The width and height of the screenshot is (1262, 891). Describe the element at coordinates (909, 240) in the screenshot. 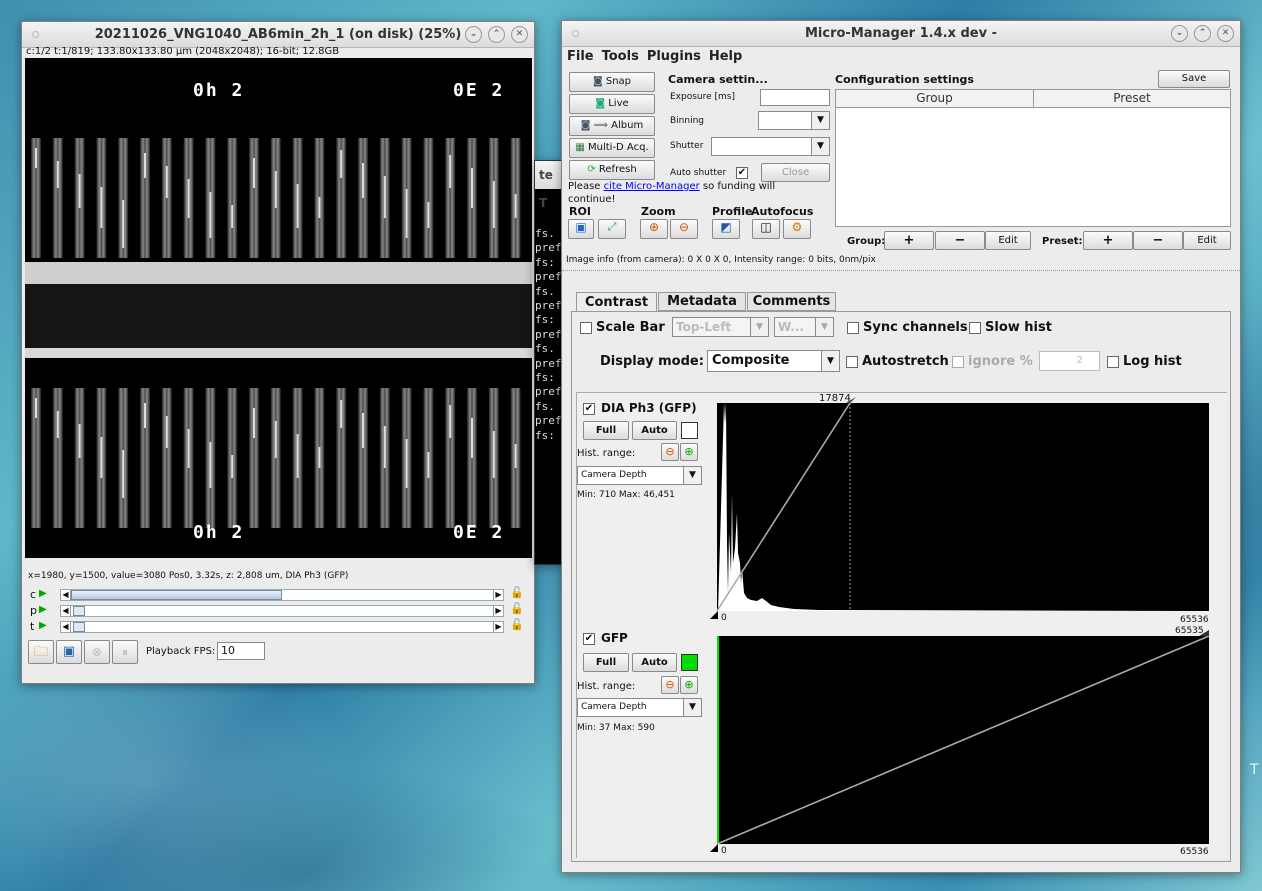

I see `group-add-button: +` at that location.